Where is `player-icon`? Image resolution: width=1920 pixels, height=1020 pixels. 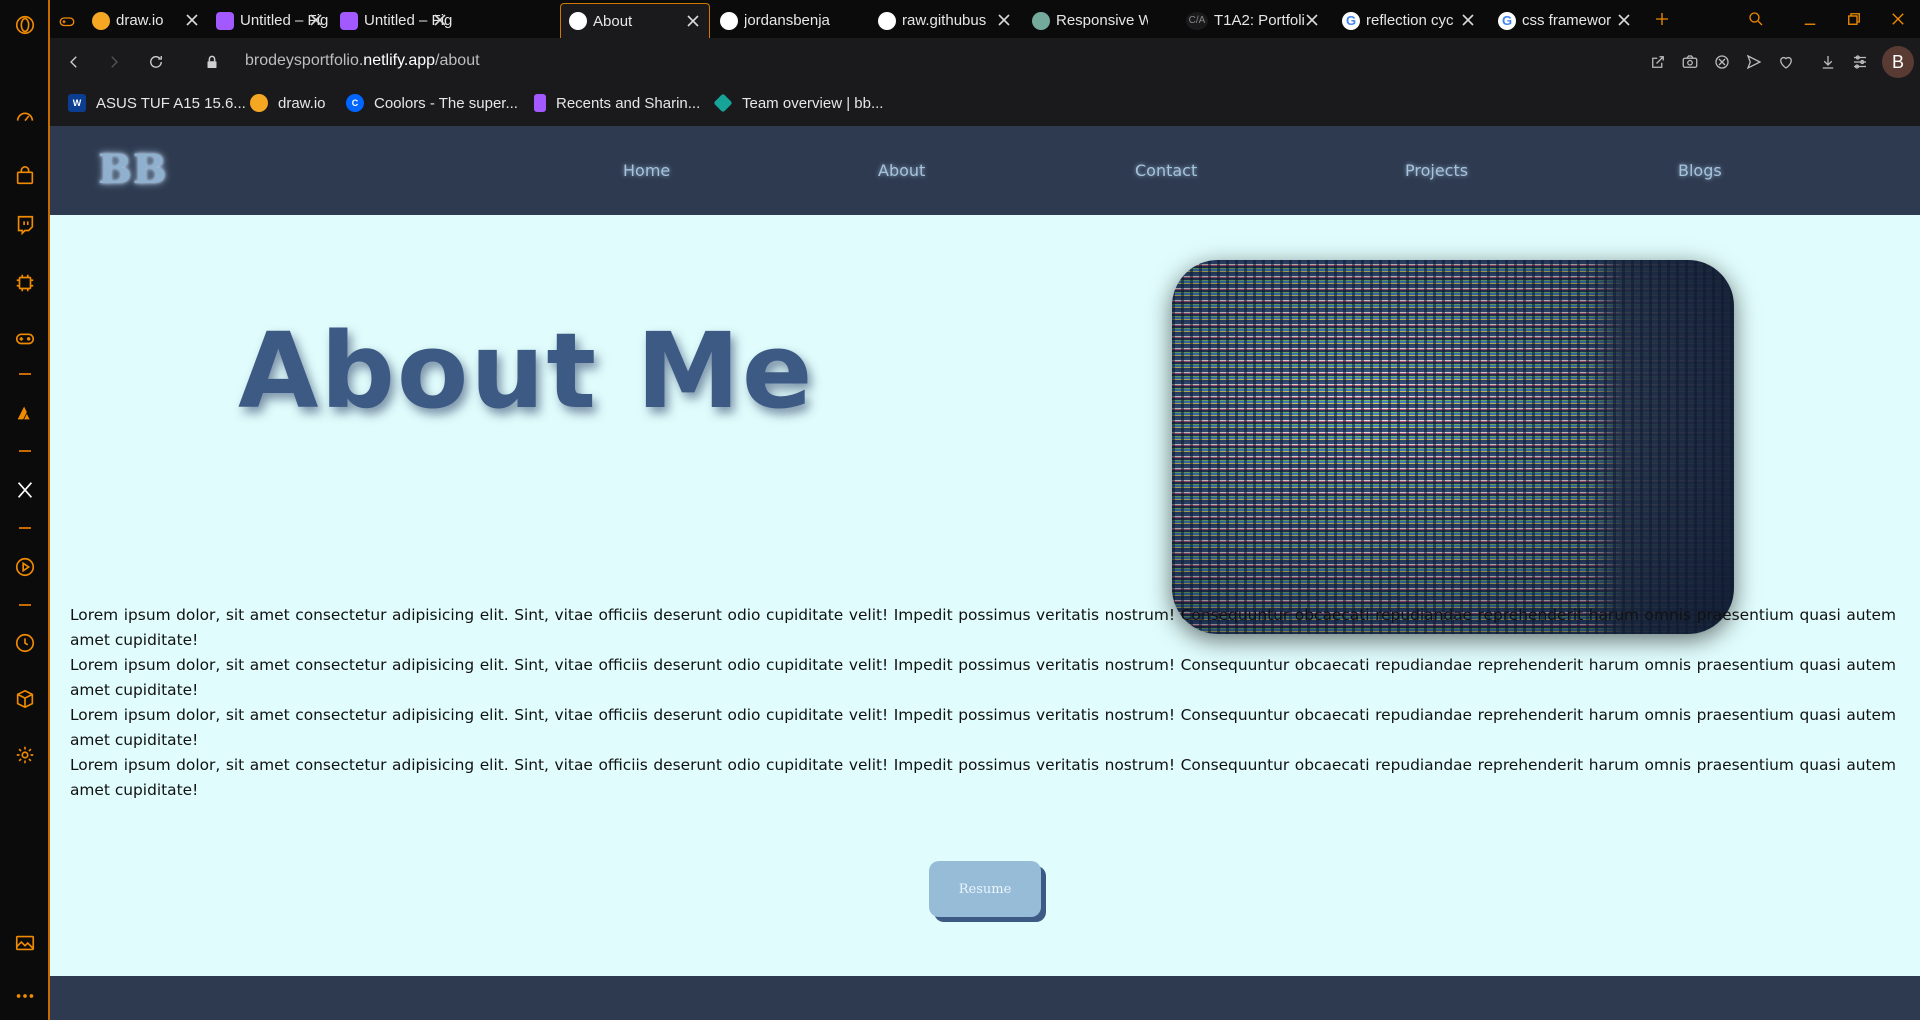 player-icon is located at coordinates (25, 567).